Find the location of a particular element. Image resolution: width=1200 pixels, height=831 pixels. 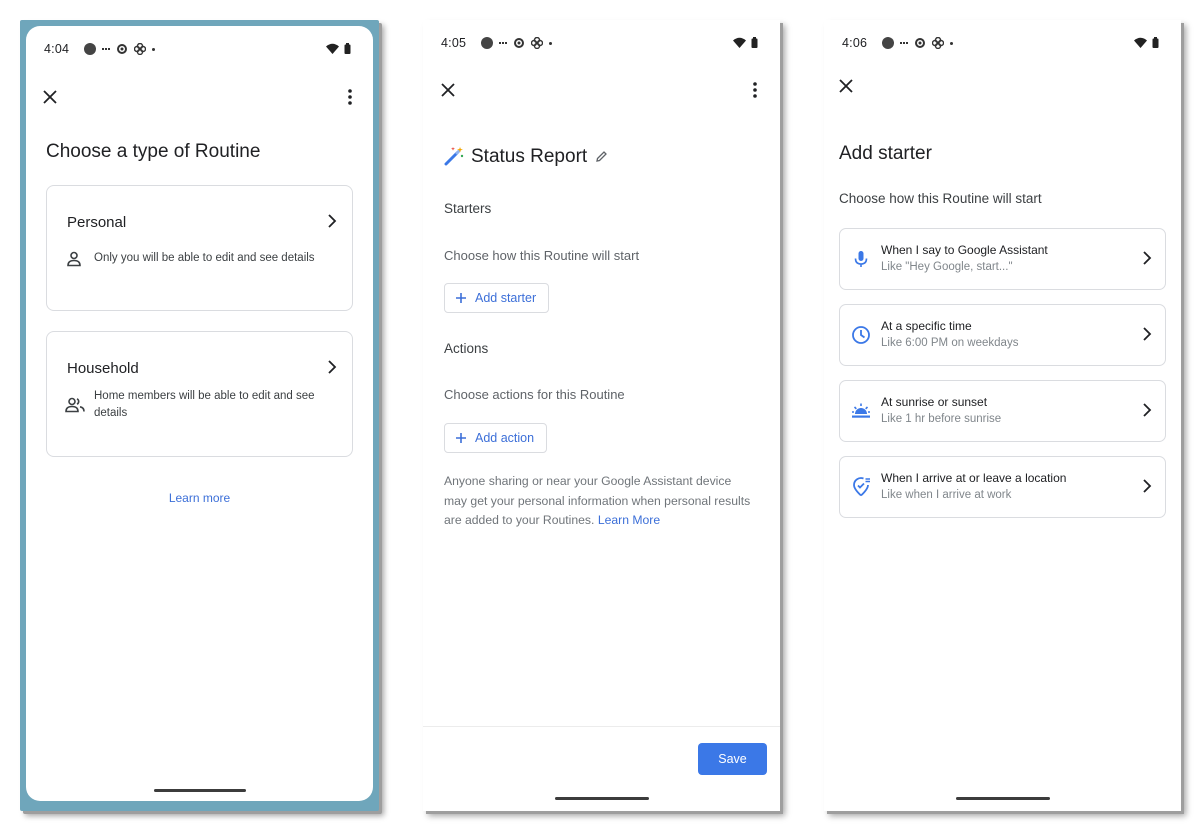

add-action-button: Add action is located at coordinates (496, 438).